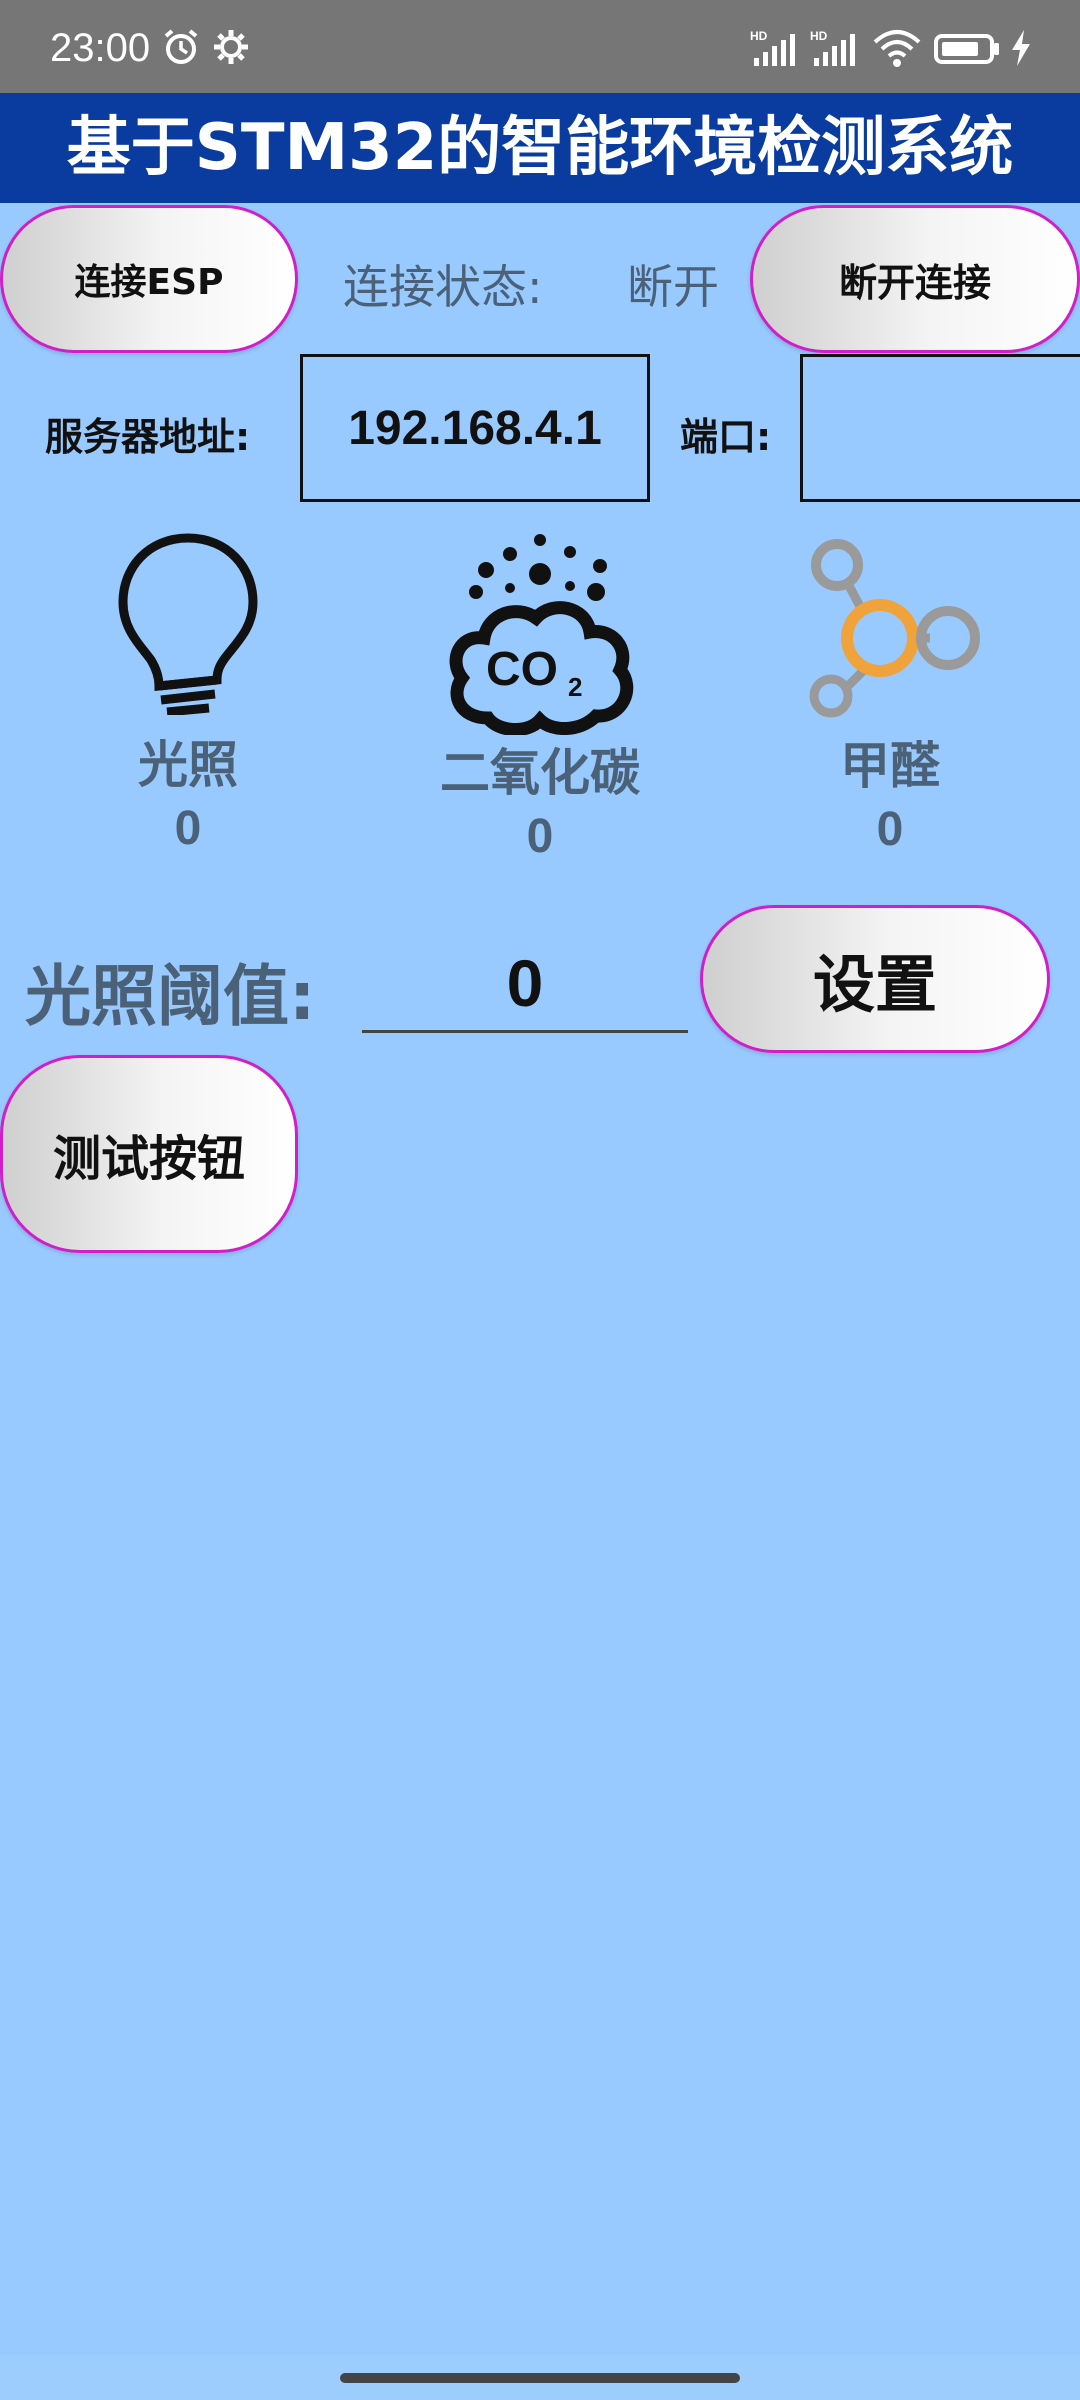 This screenshot has width=1080, height=2400. Describe the element at coordinates (443, 287) in the screenshot. I see `connection-status-label: 连接状态:` at that location.